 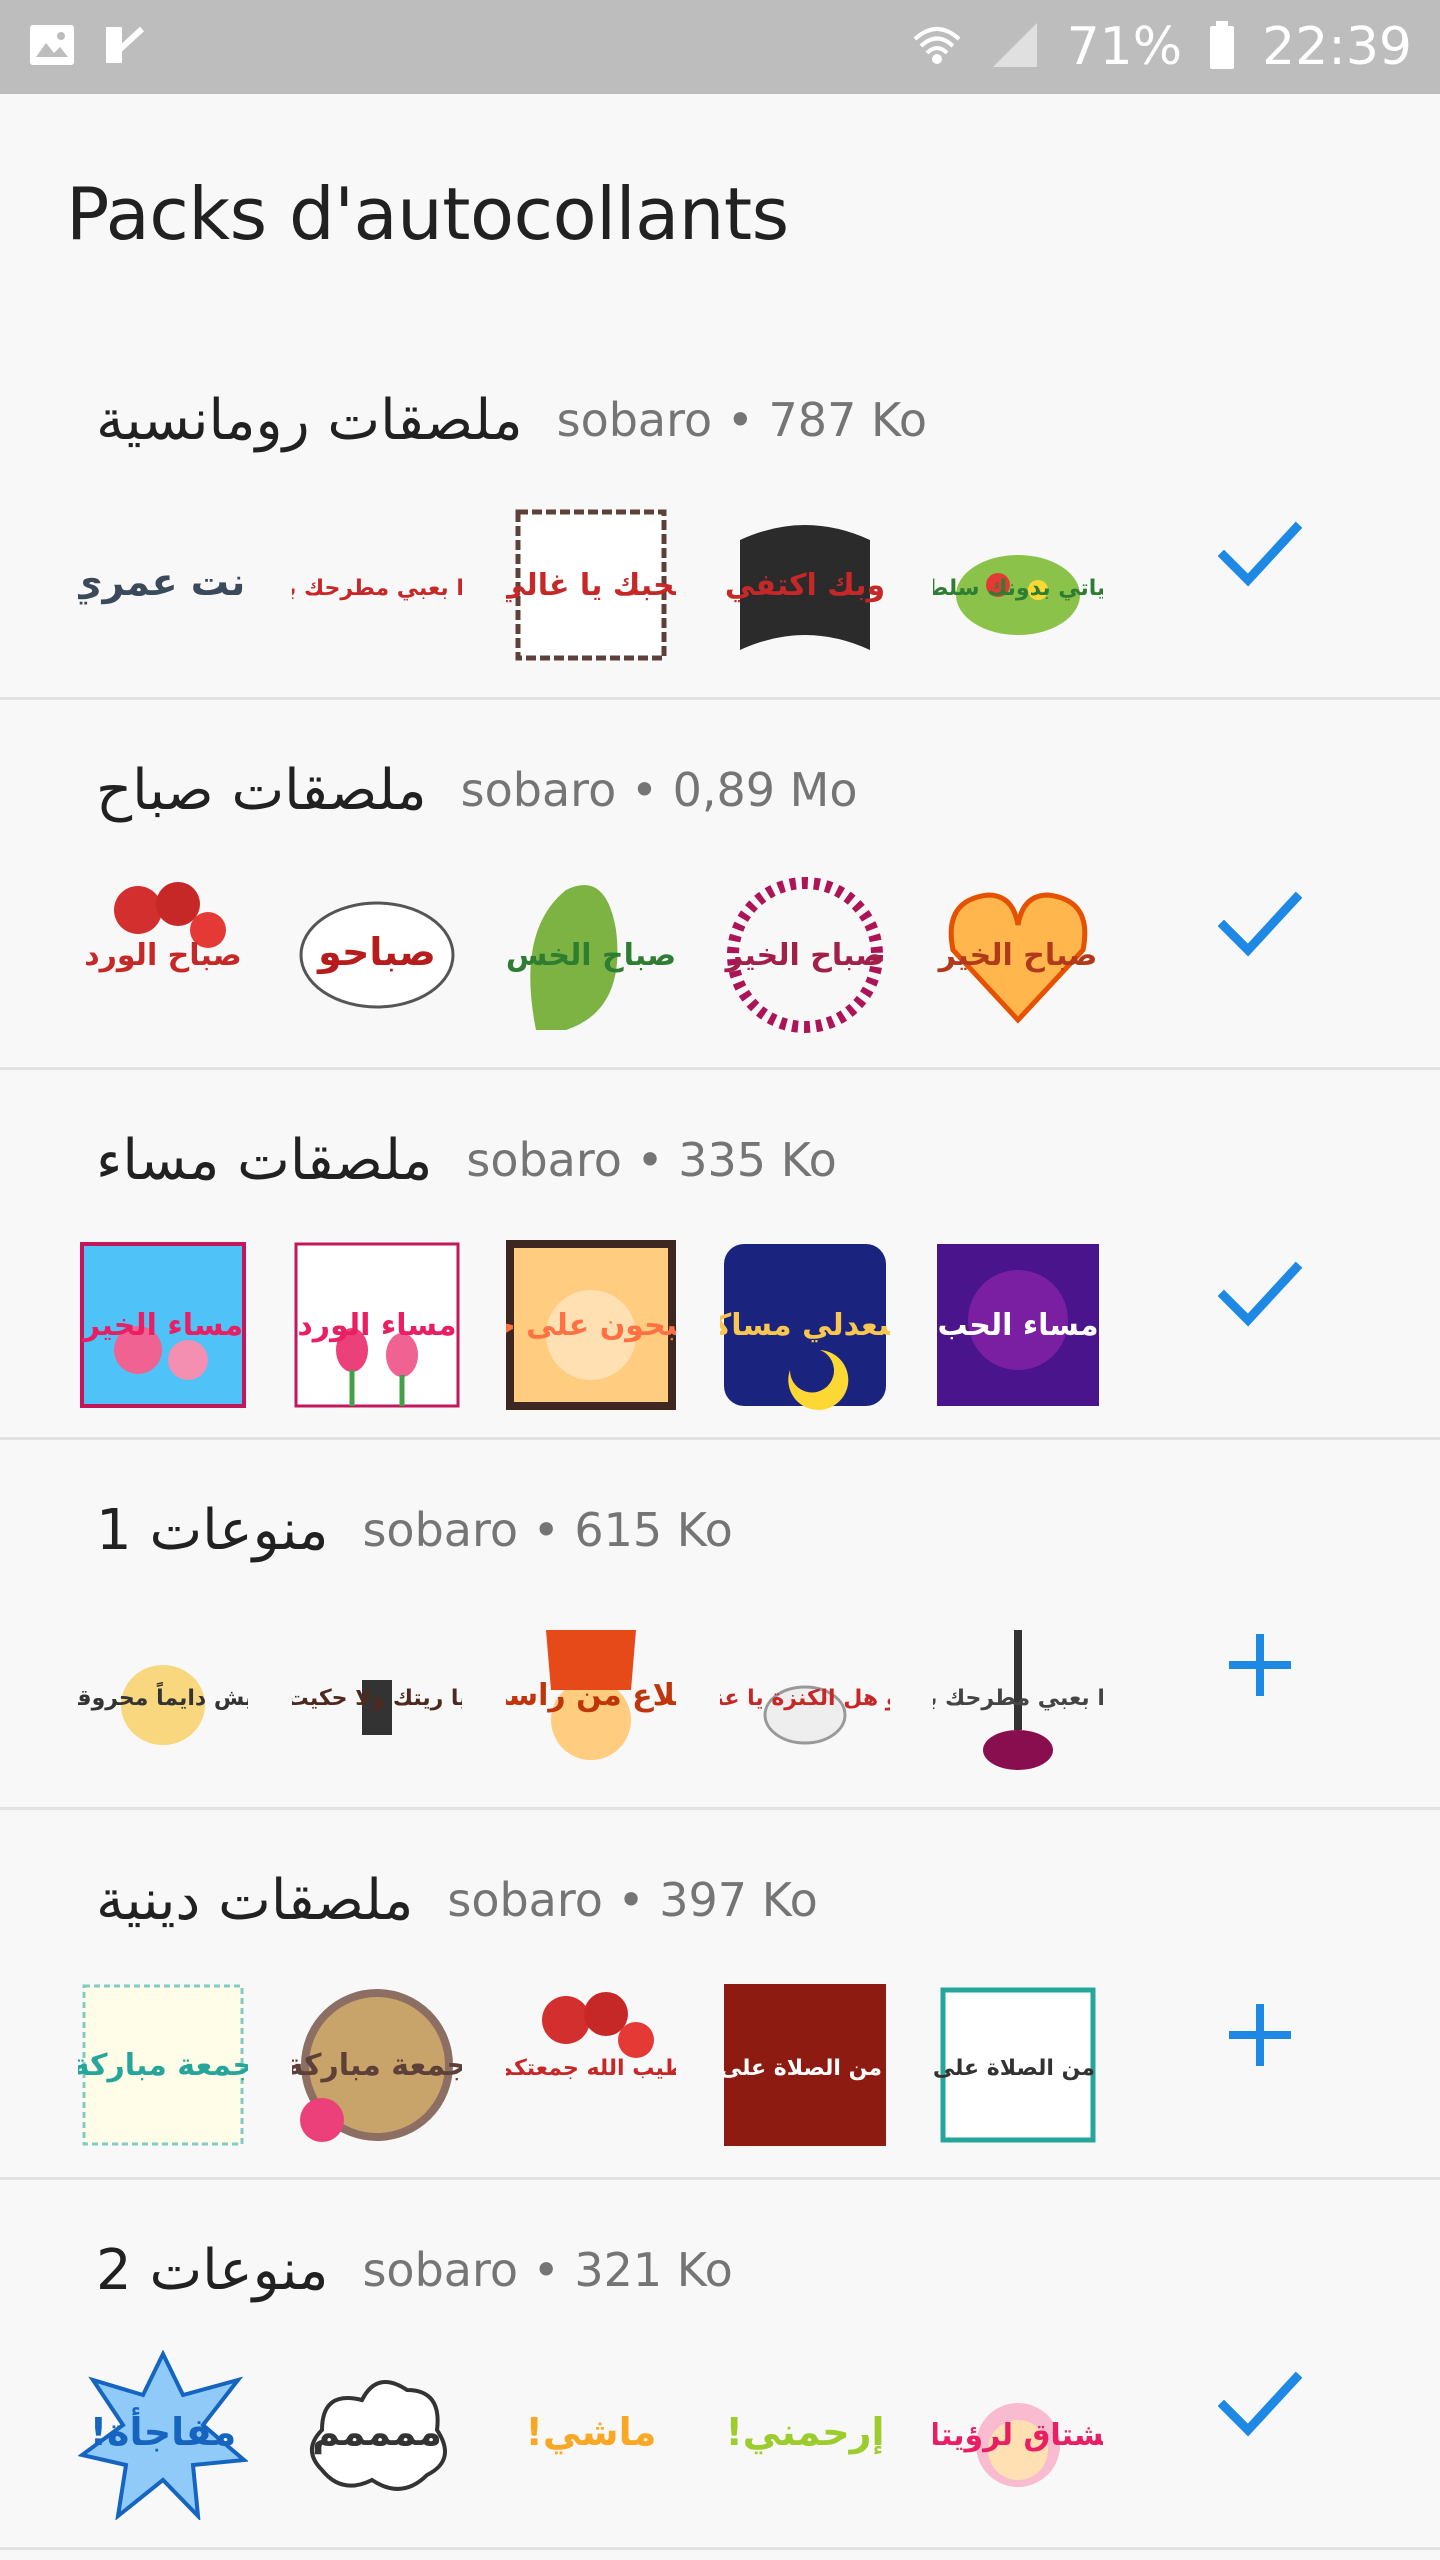 I want to click on sticker-image: مساء الحب, so click(x=1018, y=1325).